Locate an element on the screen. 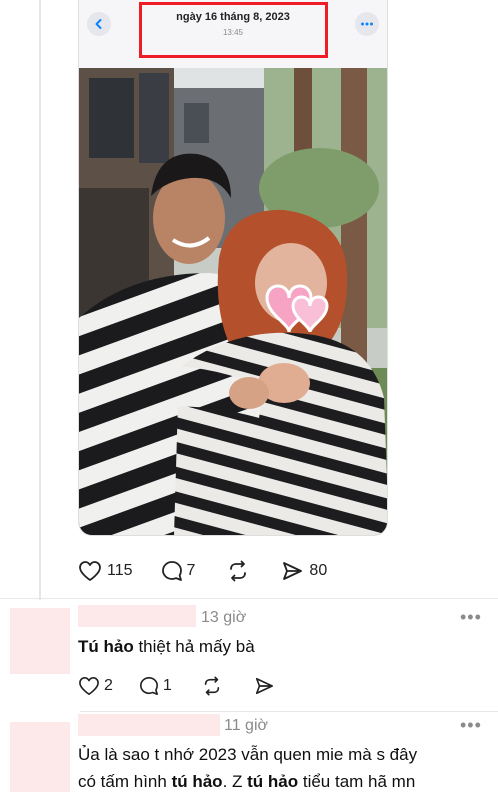 This screenshot has width=498, height=800. ellipsis-icon is located at coordinates (367, 24).